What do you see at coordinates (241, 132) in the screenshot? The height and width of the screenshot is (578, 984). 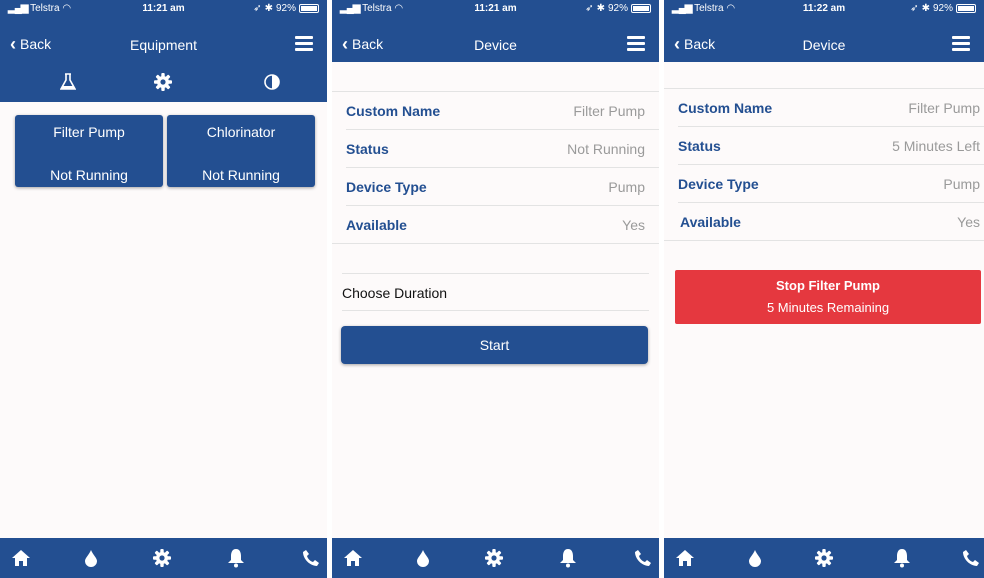 I see `equipment-name: Chlorinator` at bounding box center [241, 132].